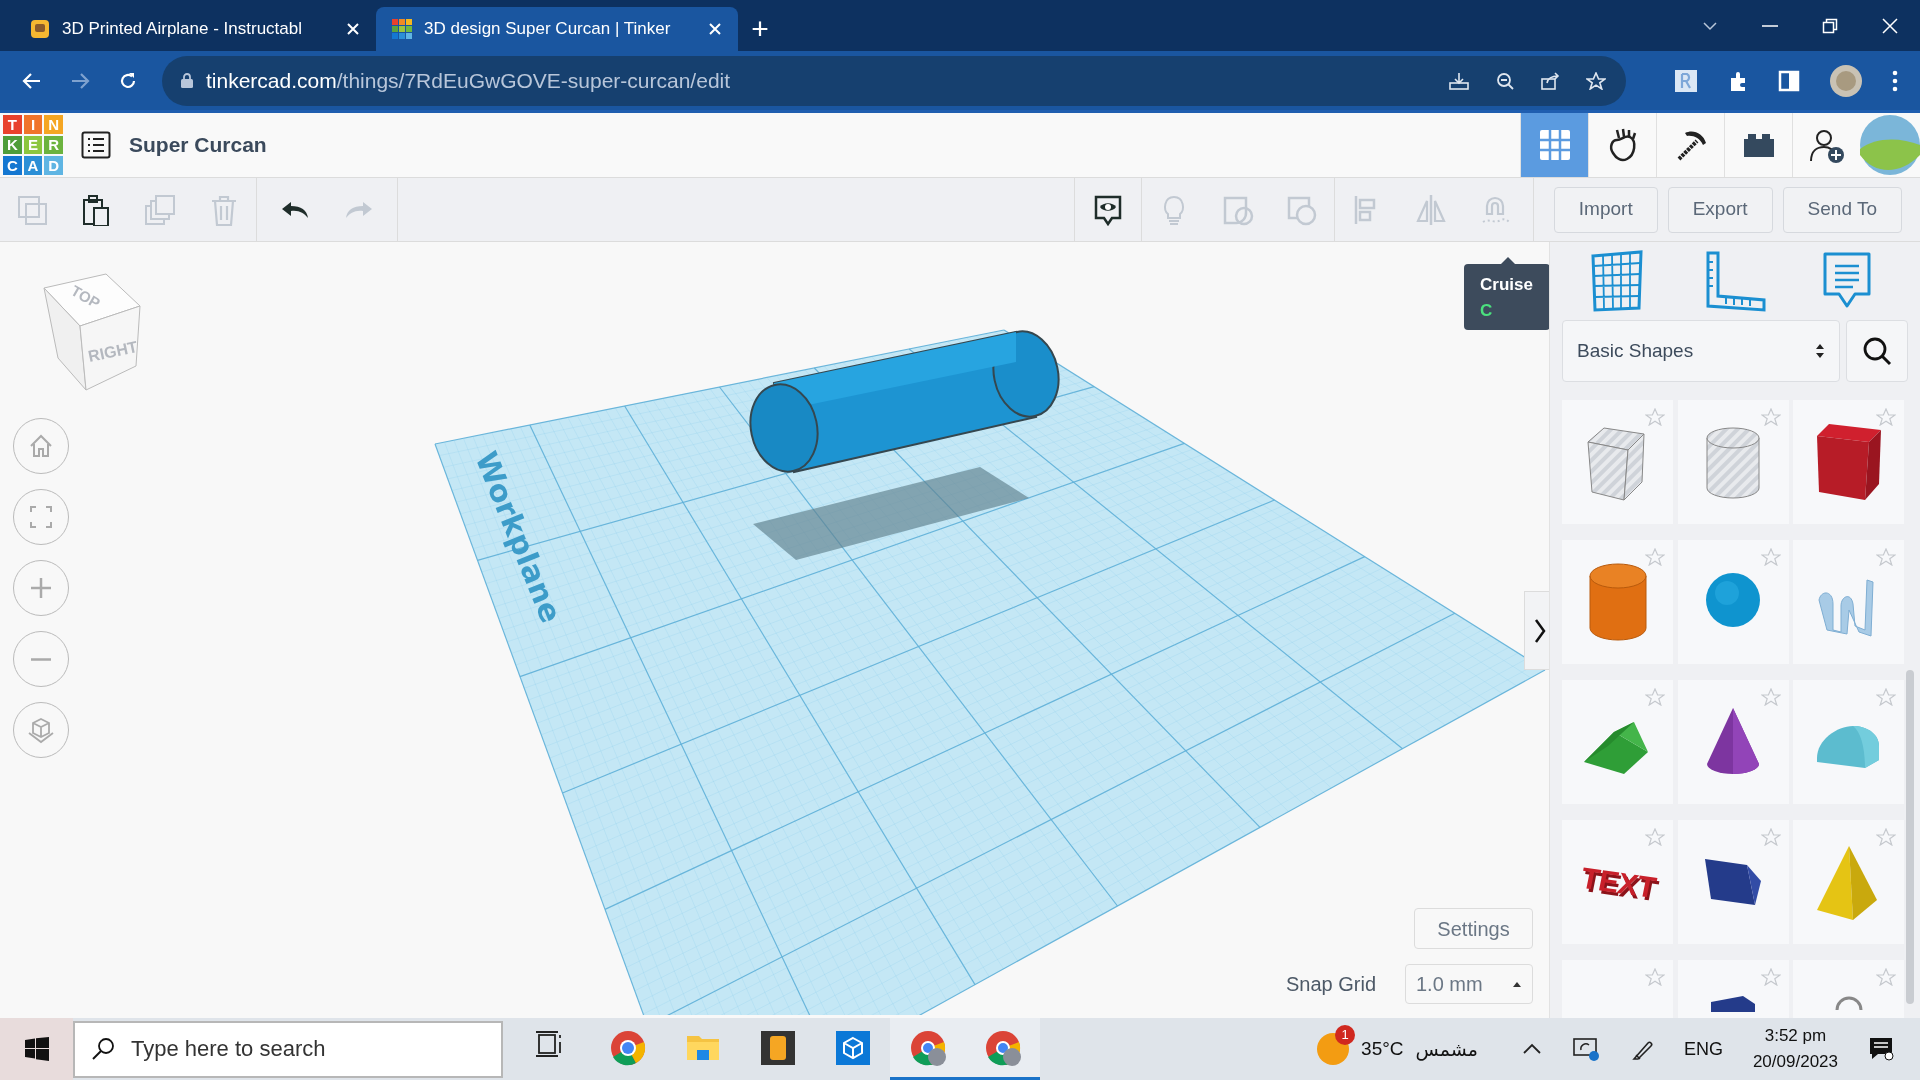 The width and height of the screenshot is (1920, 1080). I want to click on list-icon, so click(96, 145).